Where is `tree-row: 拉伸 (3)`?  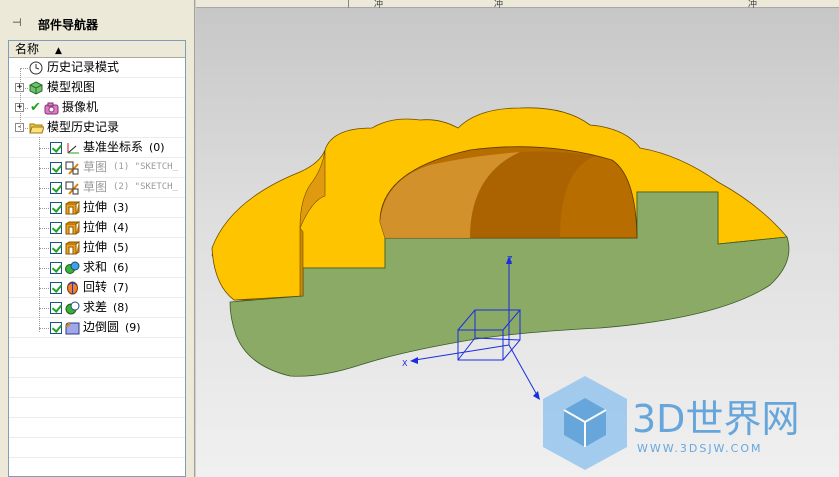
tree-row: 拉伸 (3) is located at coordinates (97, 208).